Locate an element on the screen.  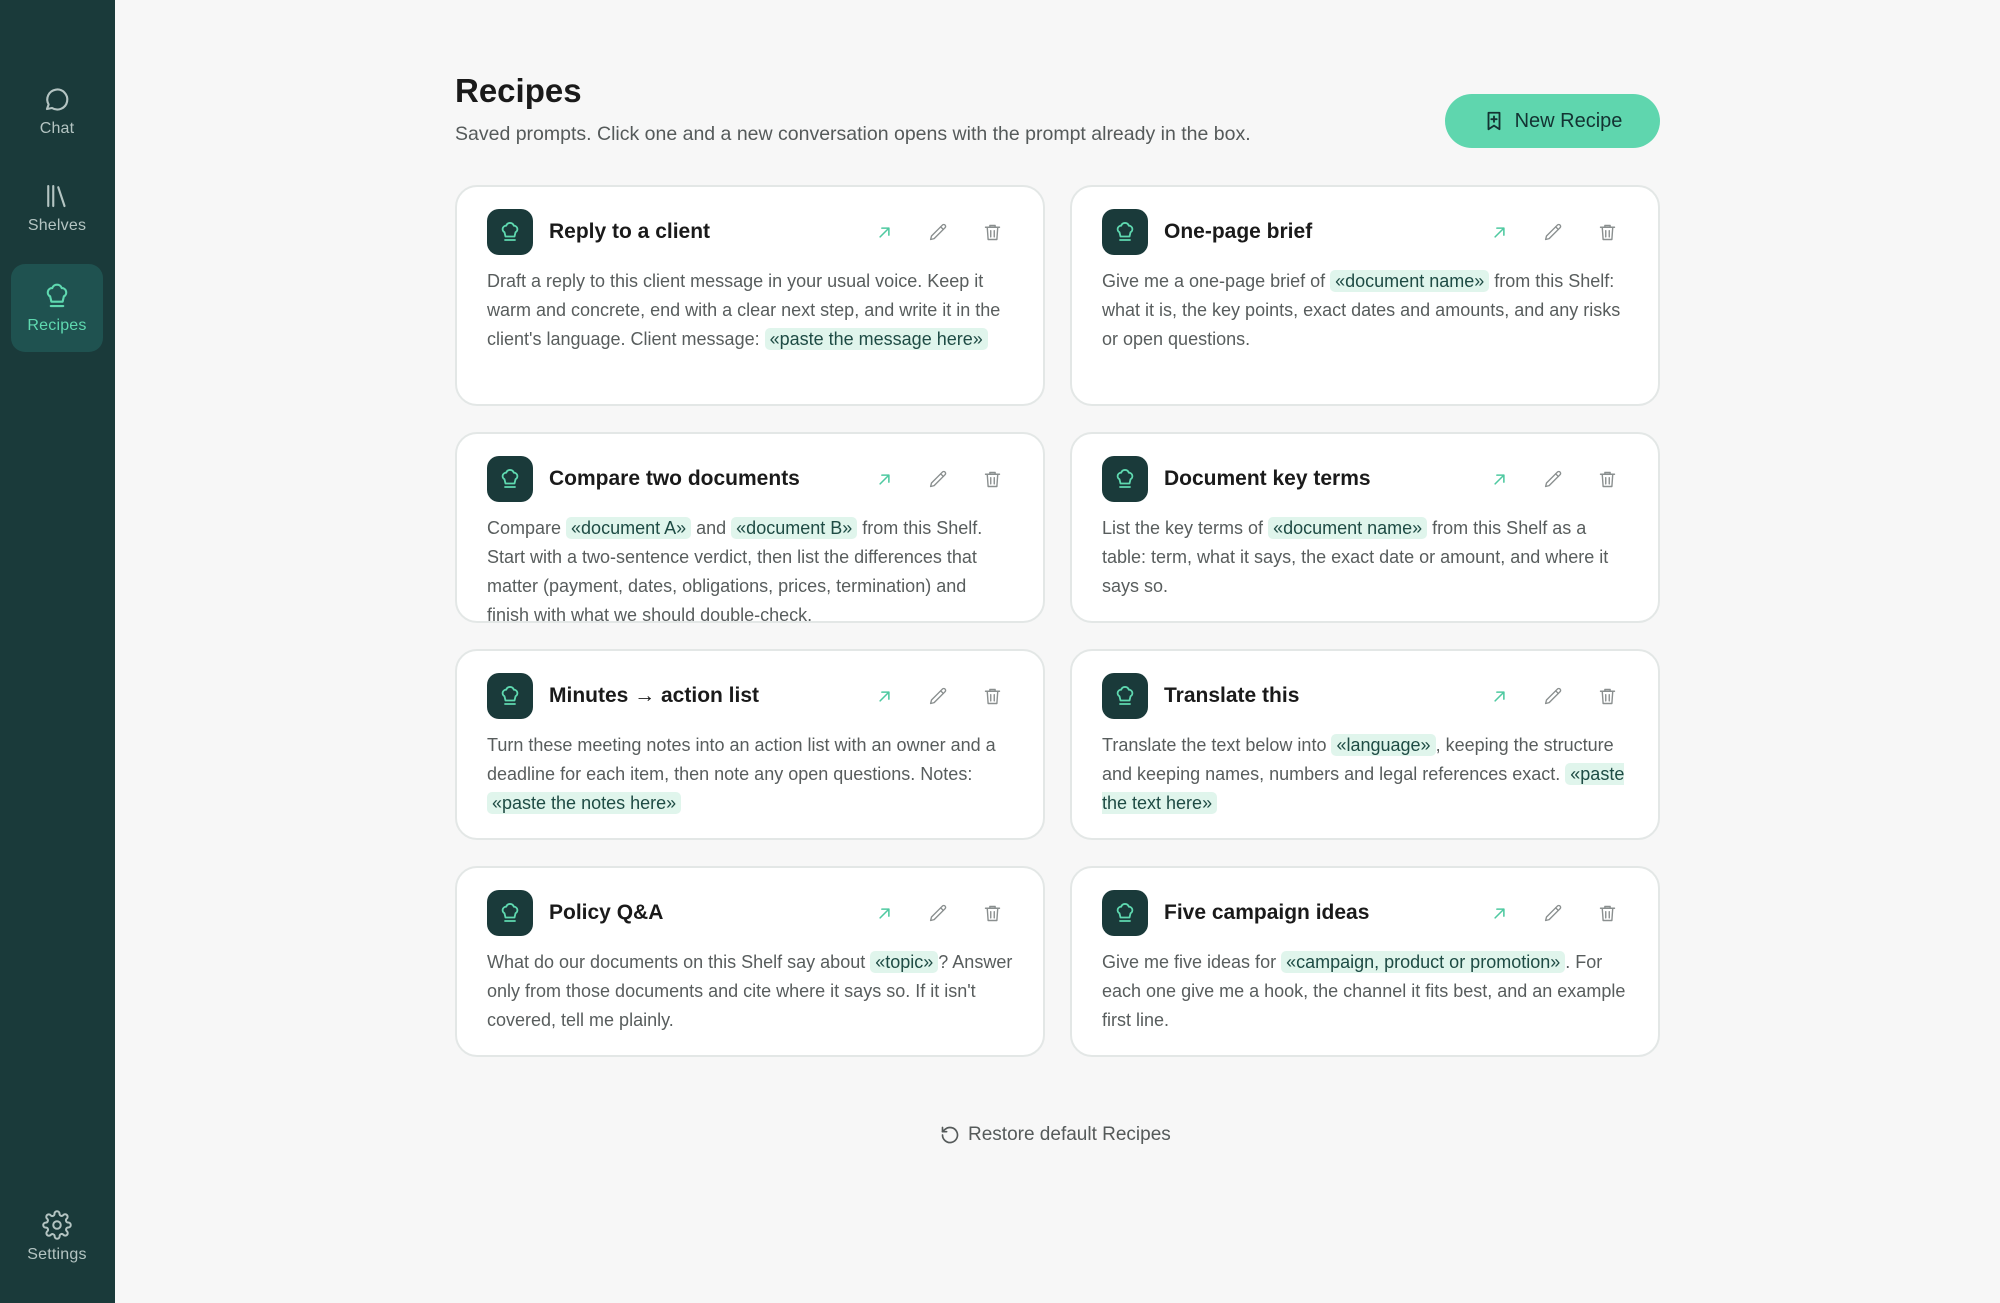
recipe-header: Reply to a client is located at coordinates (750, 232).